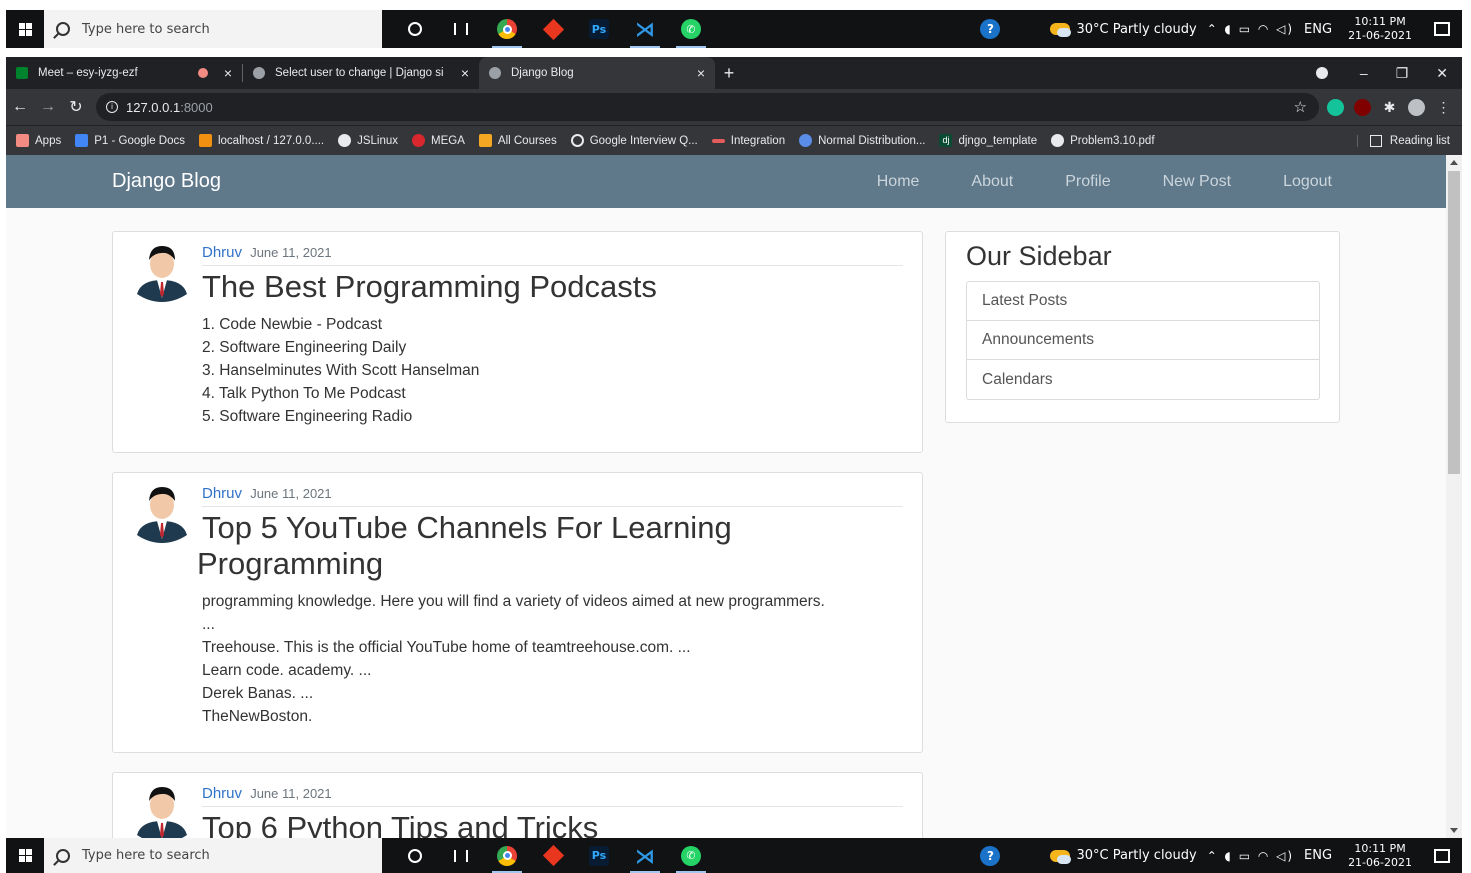  I want to click on sidebar-item-calendars: Calendars, so click(1143, 379).